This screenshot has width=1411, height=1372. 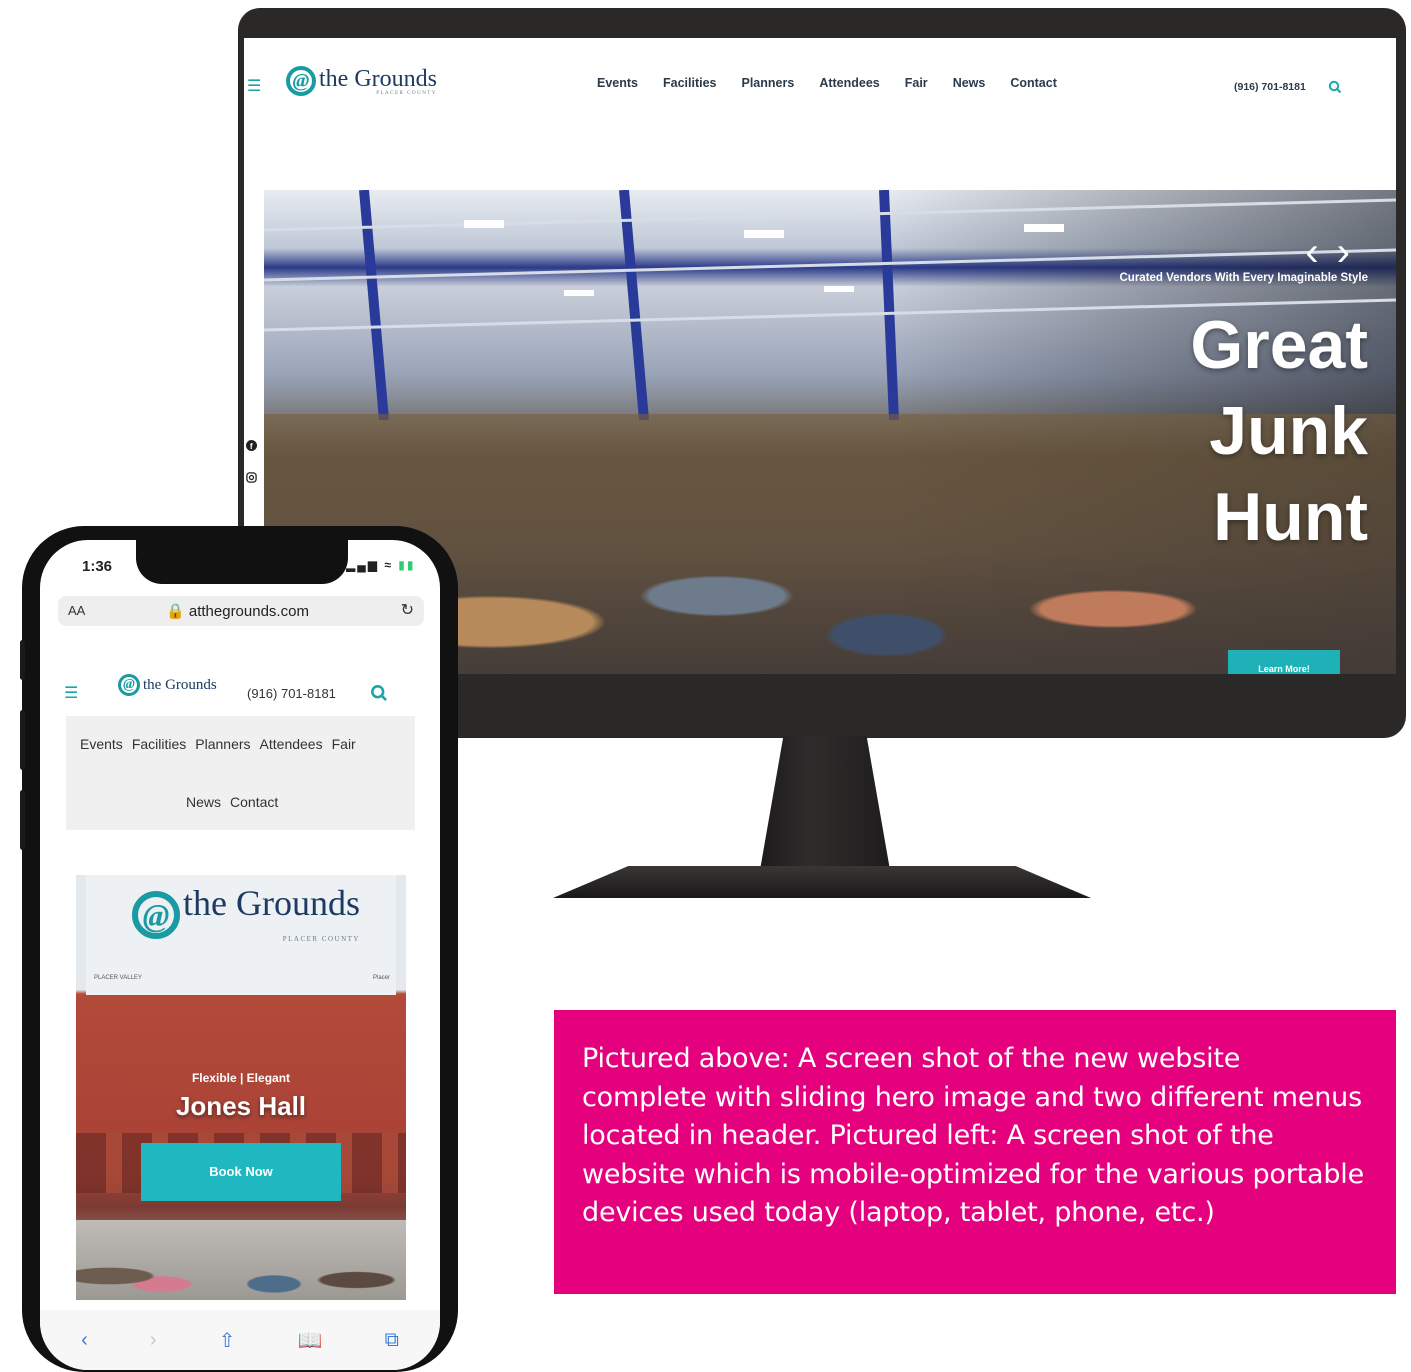 What do you see at coordinates (916, 83) in the screenshot?
I see `nav-item-fair: Fair` at bounding box center [916, 83].